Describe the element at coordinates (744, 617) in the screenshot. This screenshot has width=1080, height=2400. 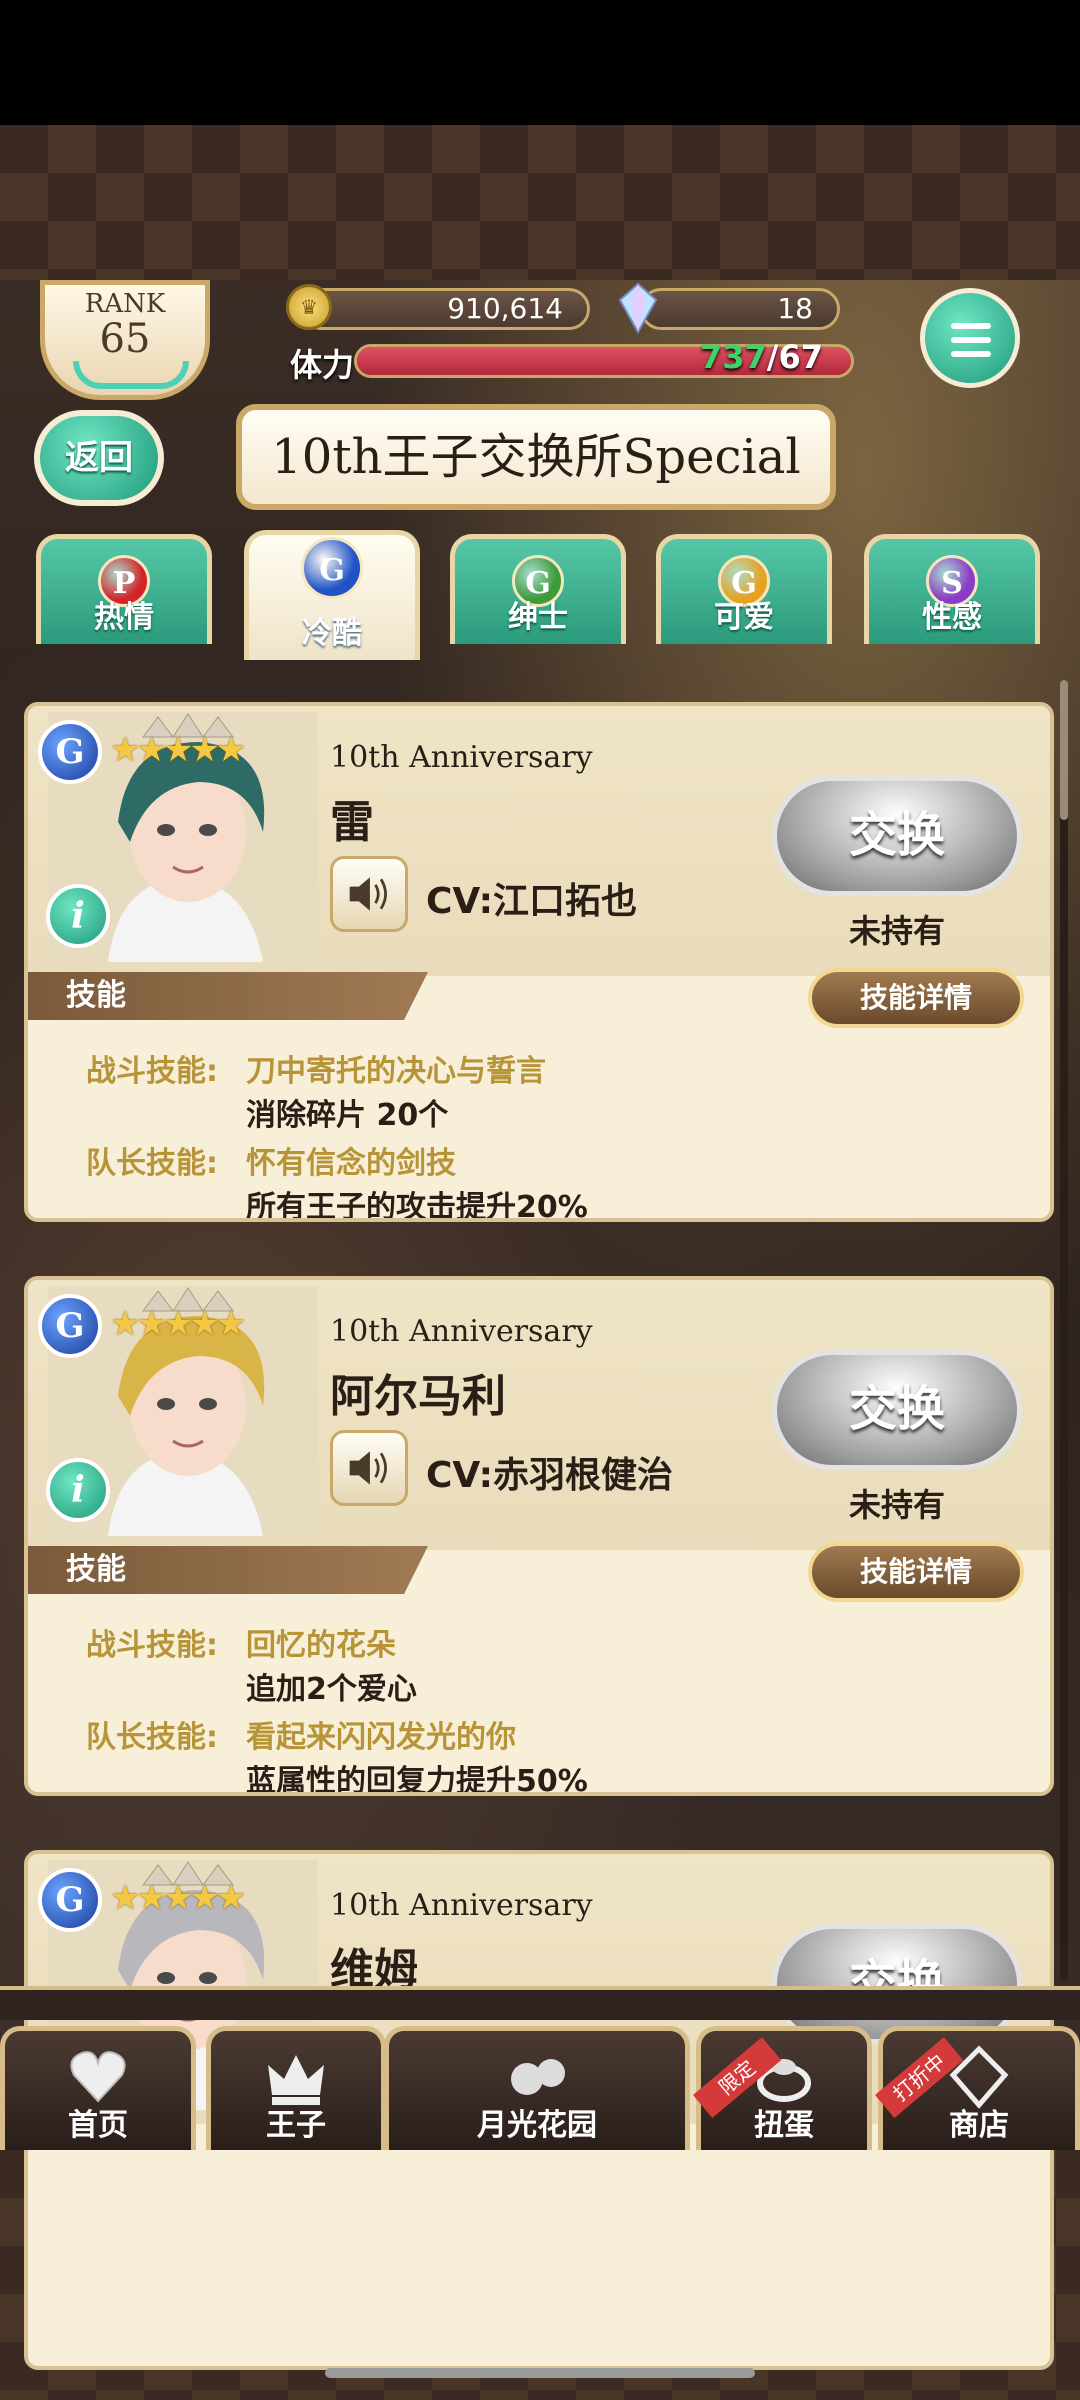
I see `tab-label: 可爱` at that location.